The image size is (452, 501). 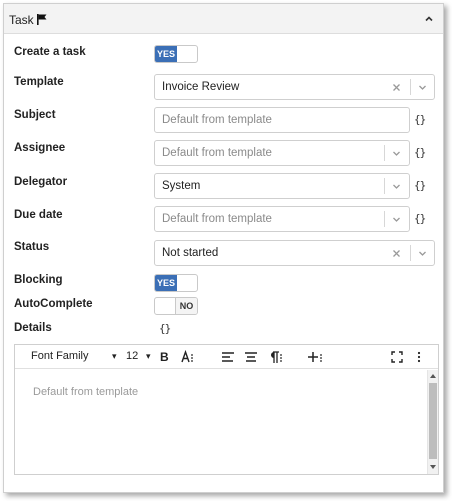 What do you see at coordinates (282, 120) in the screenshot?
I see `subject-input: Default from template` at bounding box center [282, 120].